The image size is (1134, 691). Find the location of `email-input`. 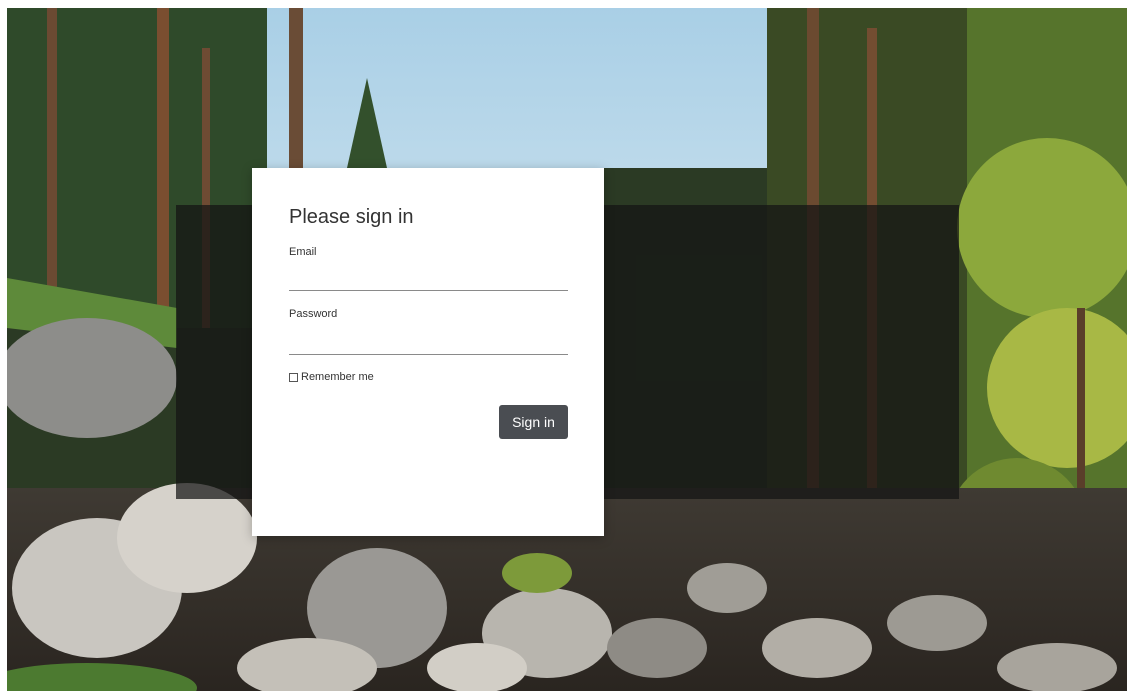

email-input is located at coordinates (428, 279).